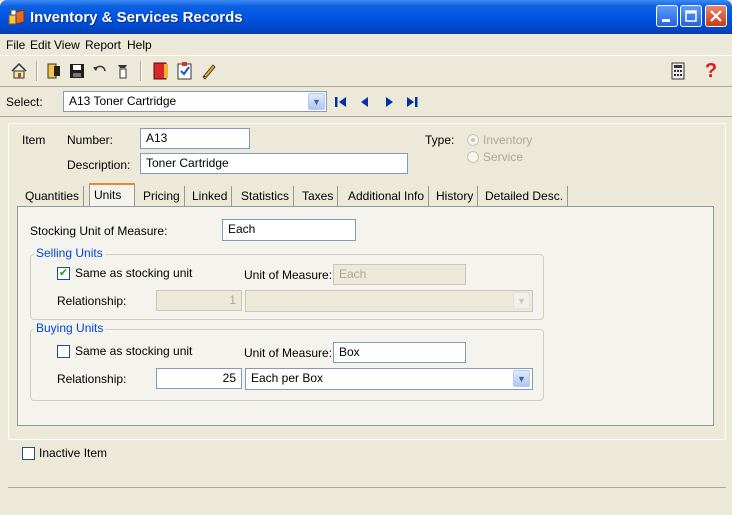  What do you see at coordinates (63, 273) in the screenshot?
I see `checkmark-icon: ✔` at bounding box center [63, 273].